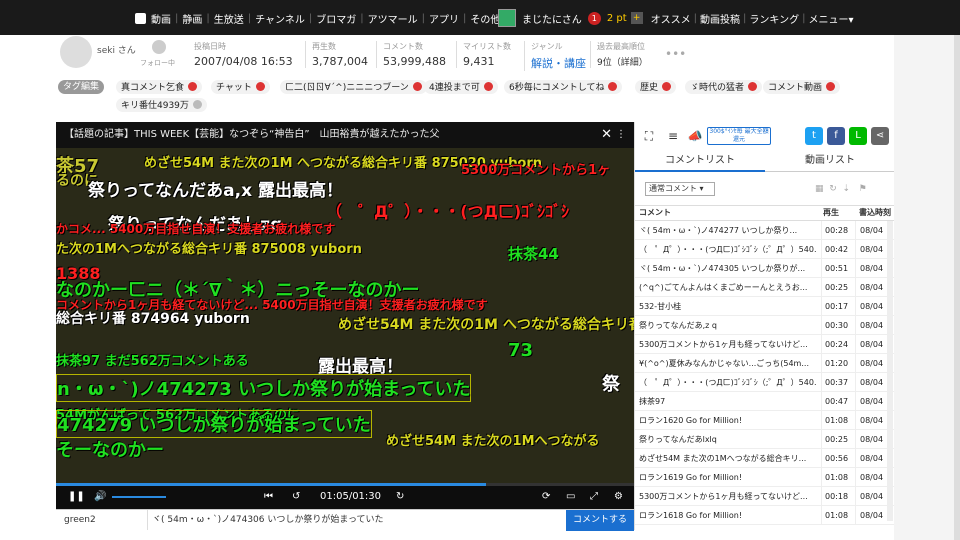  What do you see at coordinates (616, 18) in the screenshot?
I see `points-label: 2 pt` at bounding box center [616, 18].